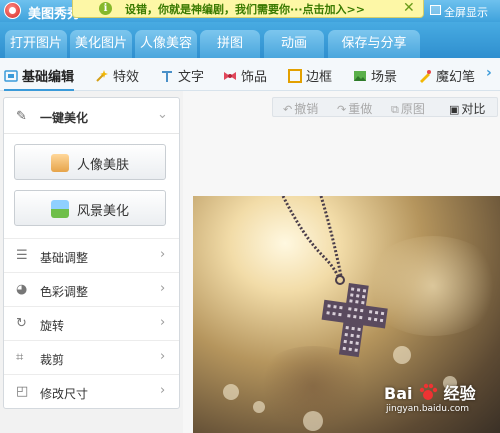 This screenshot has height=433, width=500. What do you see at coordinates (385, 107) in the screenshot?
I see `edit-toolbar: ↶ 撤销 ↷ 重做 ⧉ 原图 ▣ 对比` at bounding box center [385, 107].